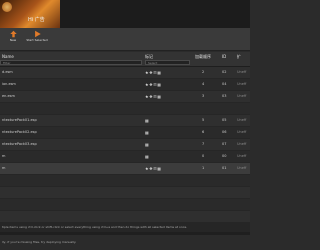 The image size is (320, 250). What do you see at coordinates (37, 34) in the screenshot?
I see `play-icon` at bounding box center [37, 34].